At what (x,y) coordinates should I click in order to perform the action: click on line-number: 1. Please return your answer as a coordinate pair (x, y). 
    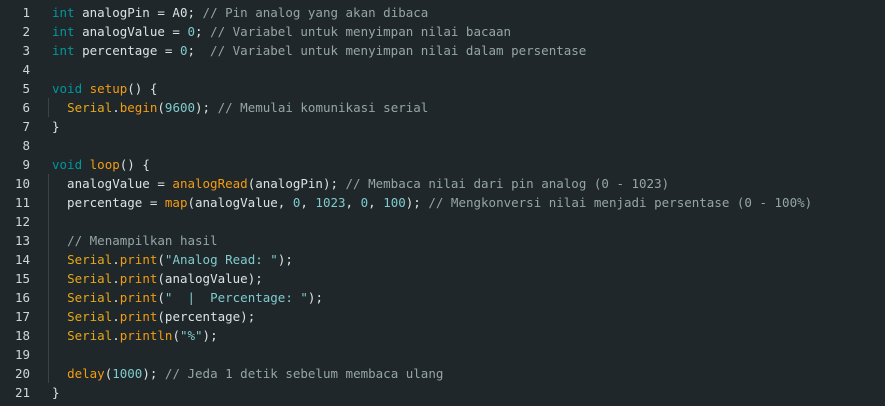
    Looking at the image, I should click on (26, 12).